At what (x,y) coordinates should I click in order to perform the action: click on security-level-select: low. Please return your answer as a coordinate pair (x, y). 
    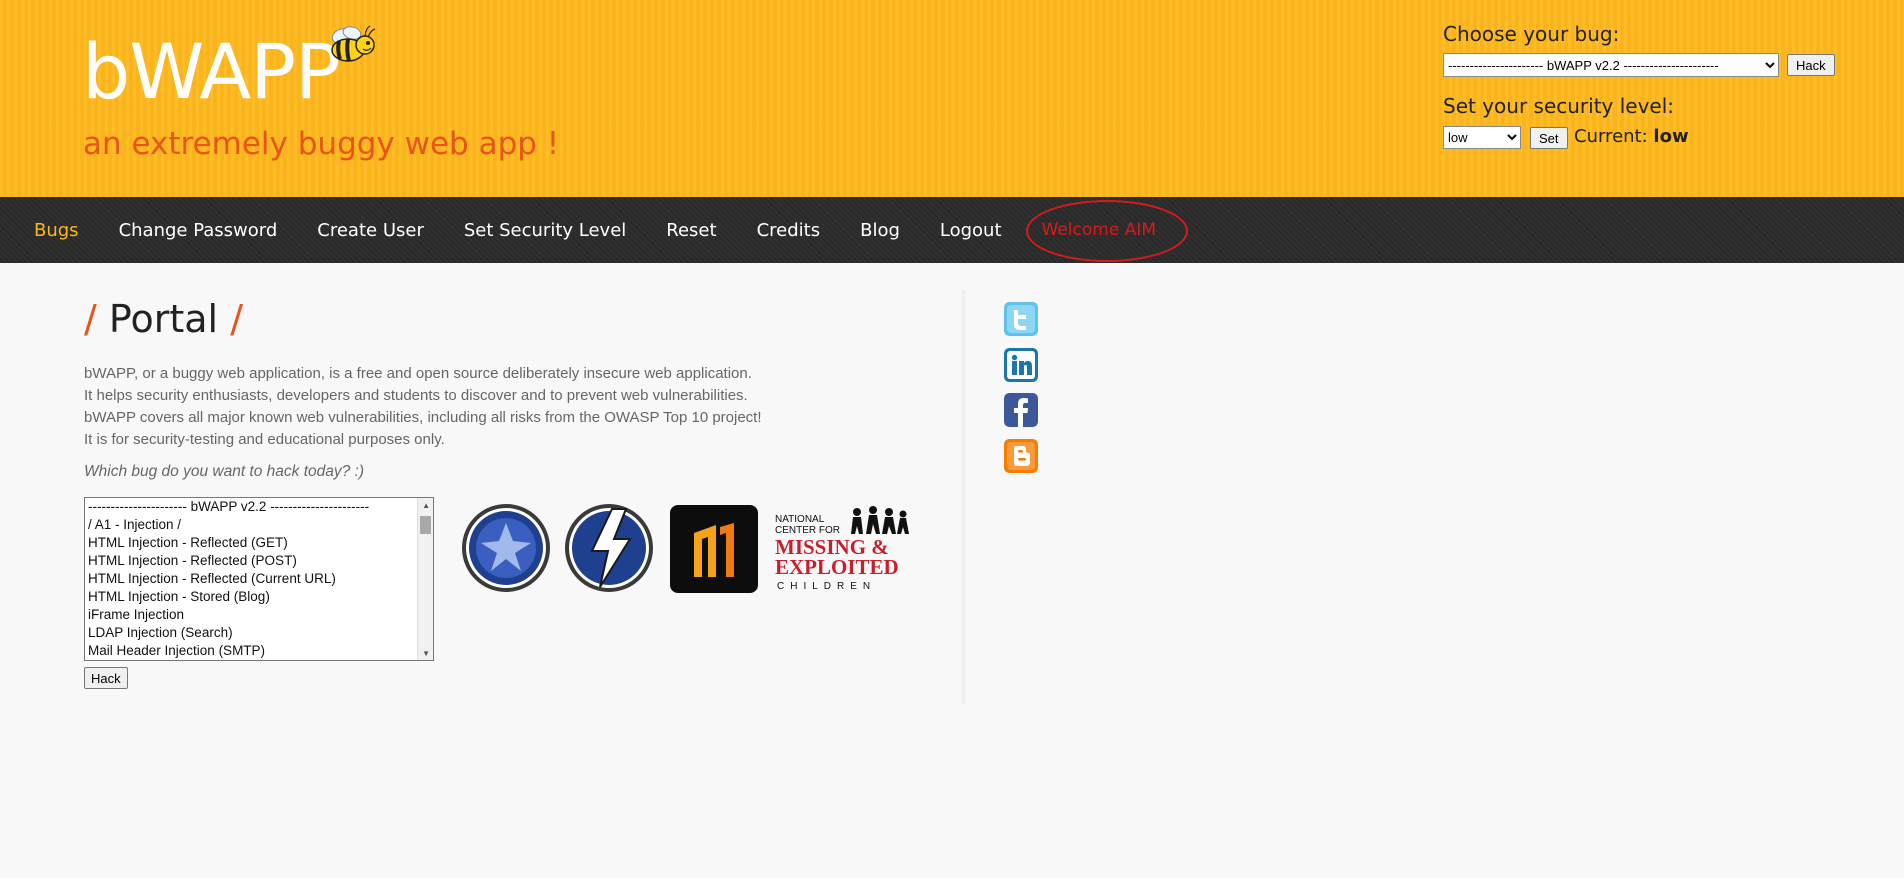
    Looking at the image, I should click on (1482, 137).